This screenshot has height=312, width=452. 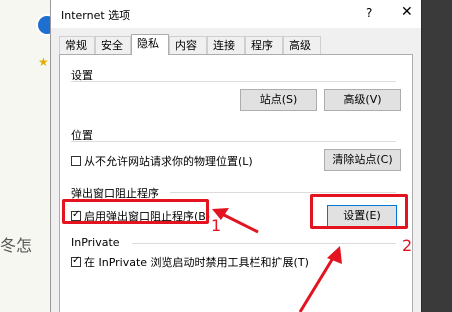 What do you see at coordinates (316, 284) in the screenshot?
I see `arrow-2-shaft` at bounding box center [316, 284].